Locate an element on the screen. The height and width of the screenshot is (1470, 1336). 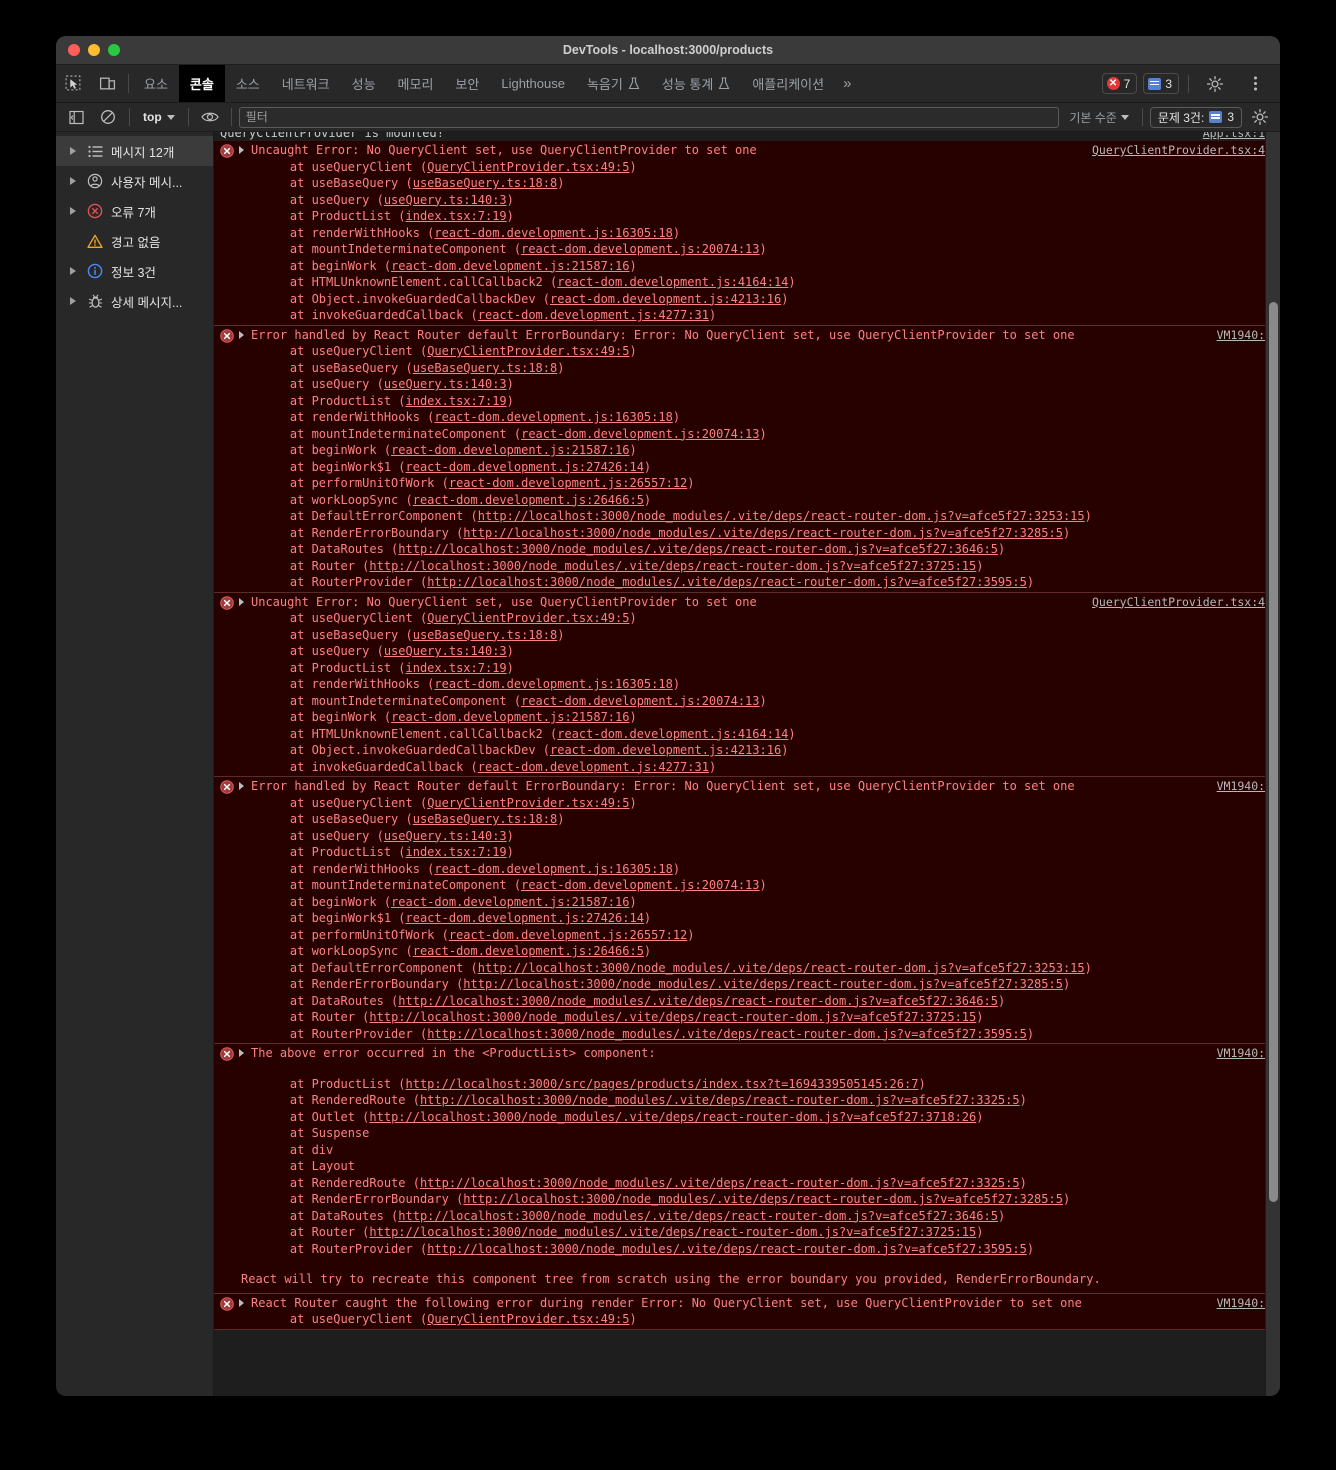
tab-memory: 메모리 is located at coordinates (416, 83).